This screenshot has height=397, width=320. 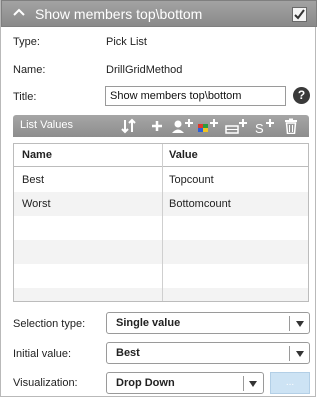 I want to click on type-value: Pick List, so click(x=126, y=42).